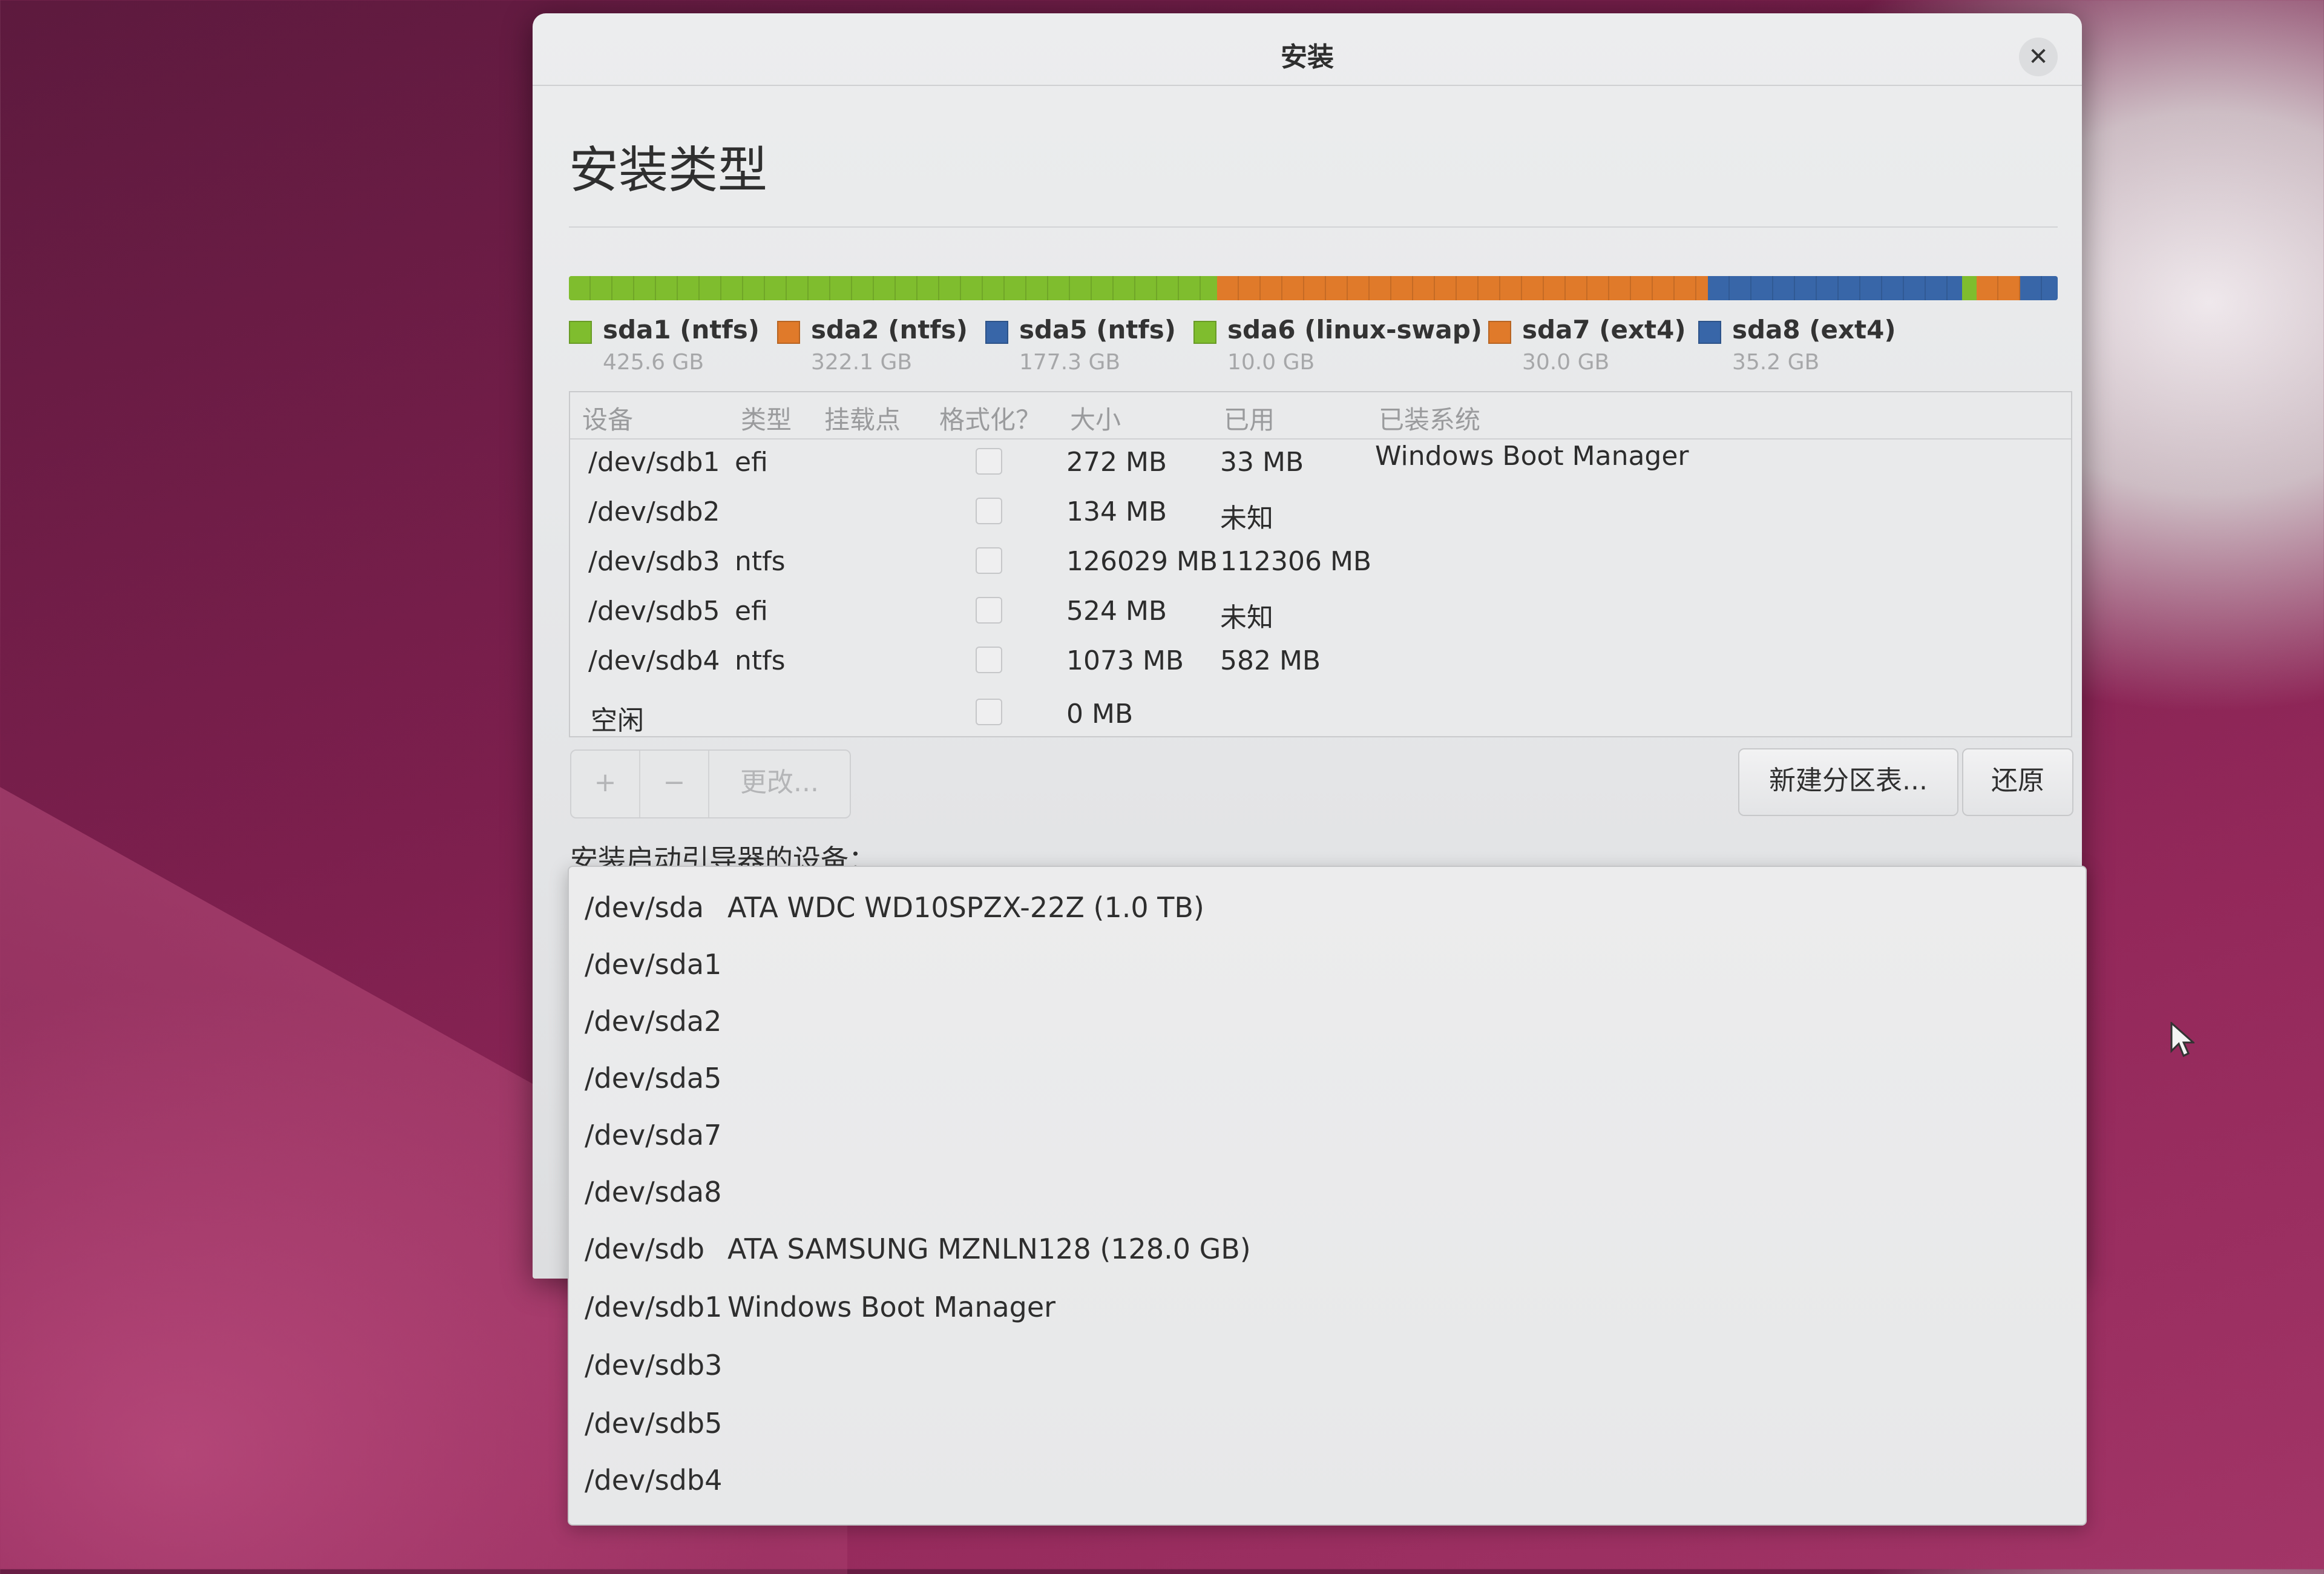 The height and width of the screenshot is (1574, 2324). What do you see at coordinates (1070, 362) in the screenshot?
I see `legend-size: 177.3 GB` at bounding box center [1070, 362].